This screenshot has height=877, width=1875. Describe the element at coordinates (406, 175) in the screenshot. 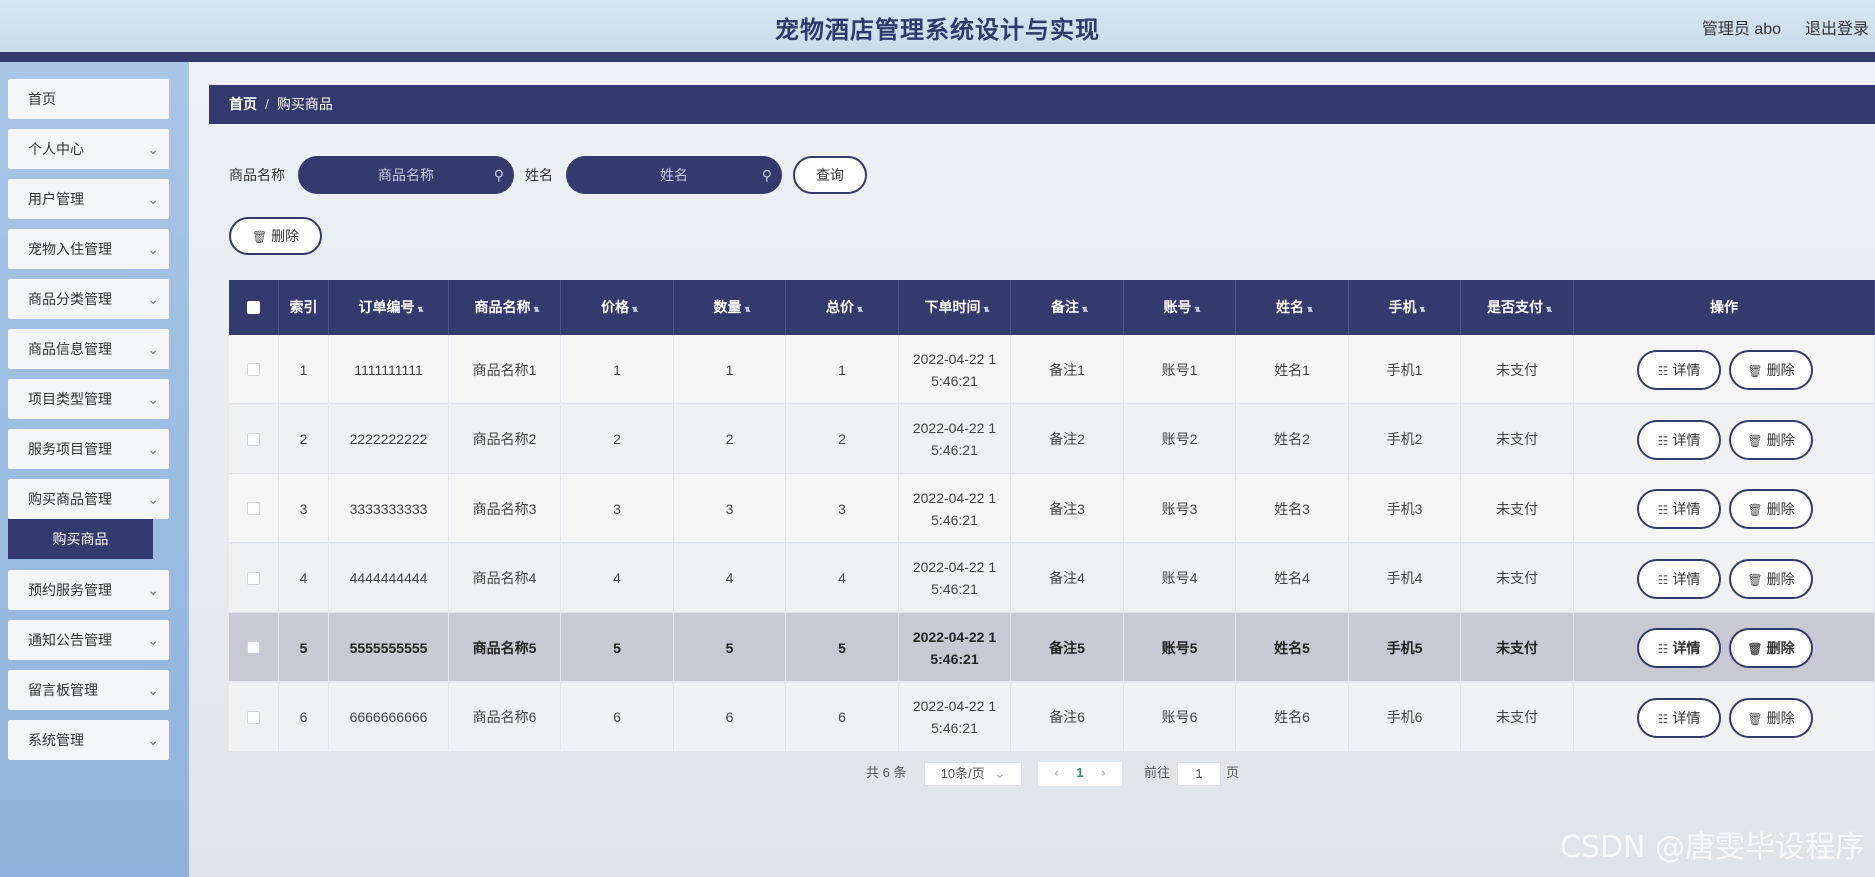

I see `product-name-input: 商品名称 ⚲` at that location.